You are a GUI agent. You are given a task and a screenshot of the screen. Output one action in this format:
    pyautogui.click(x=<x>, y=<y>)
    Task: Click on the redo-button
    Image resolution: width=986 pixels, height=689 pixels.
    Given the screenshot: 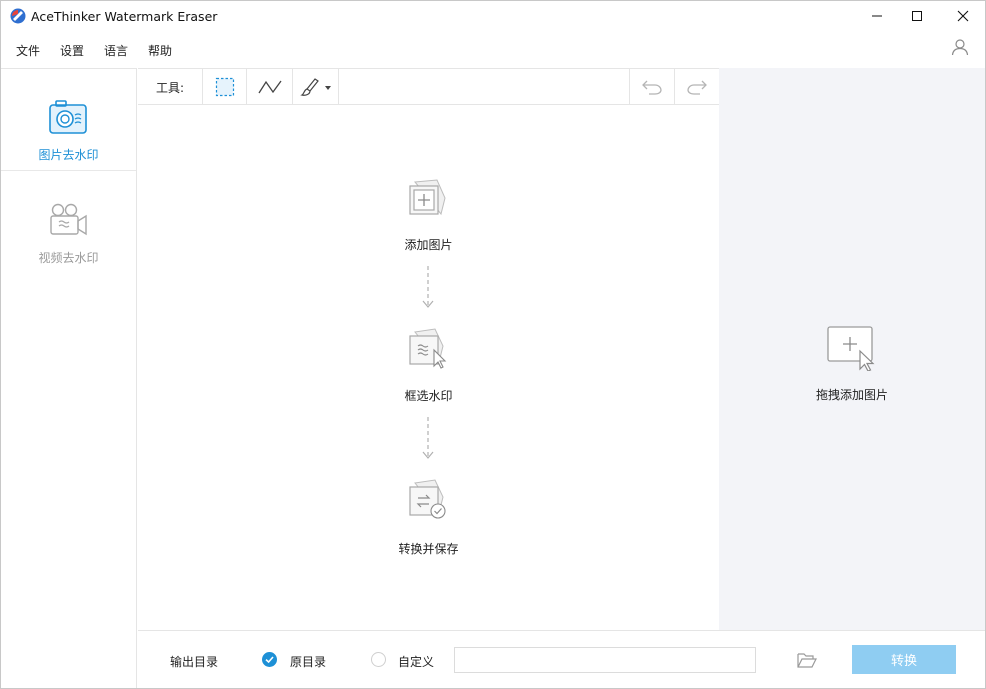 What is the action you would take?
    pyautogui.click(x=696, y=87)
    